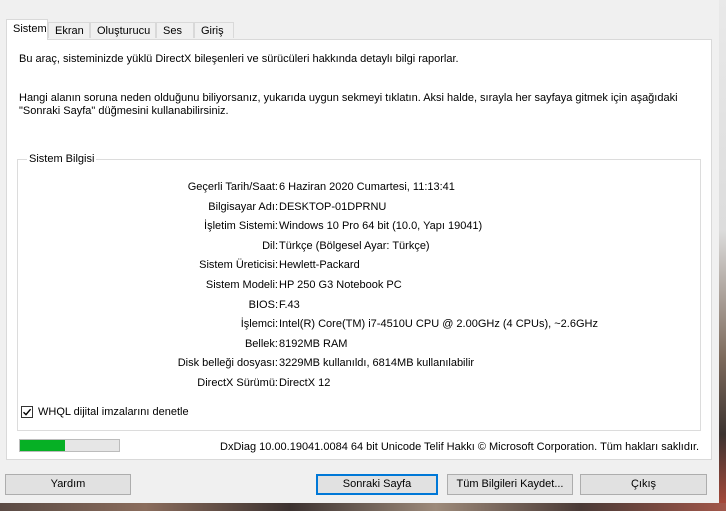 Image resolution: width=726 pixels, height=511 pixels. I want to click on info-label: İşlemci:, so click(259, 324).